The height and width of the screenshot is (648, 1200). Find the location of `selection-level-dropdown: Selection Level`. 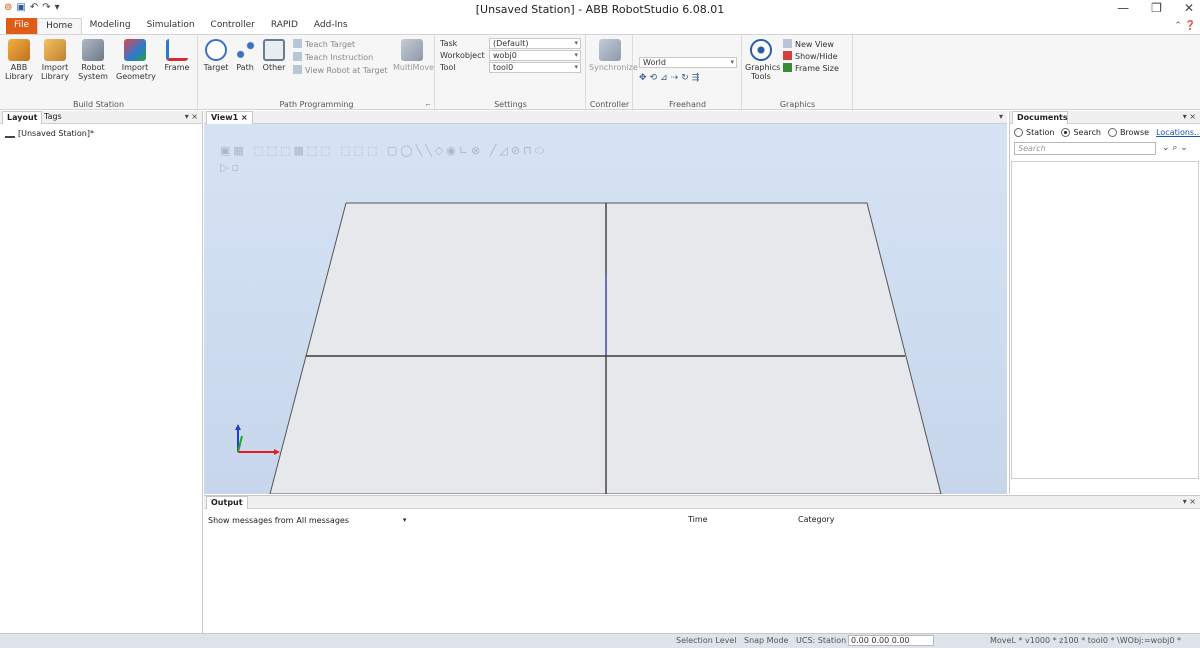

selection-level-dropdown: Selection Level is located at coordinates (706, 640).